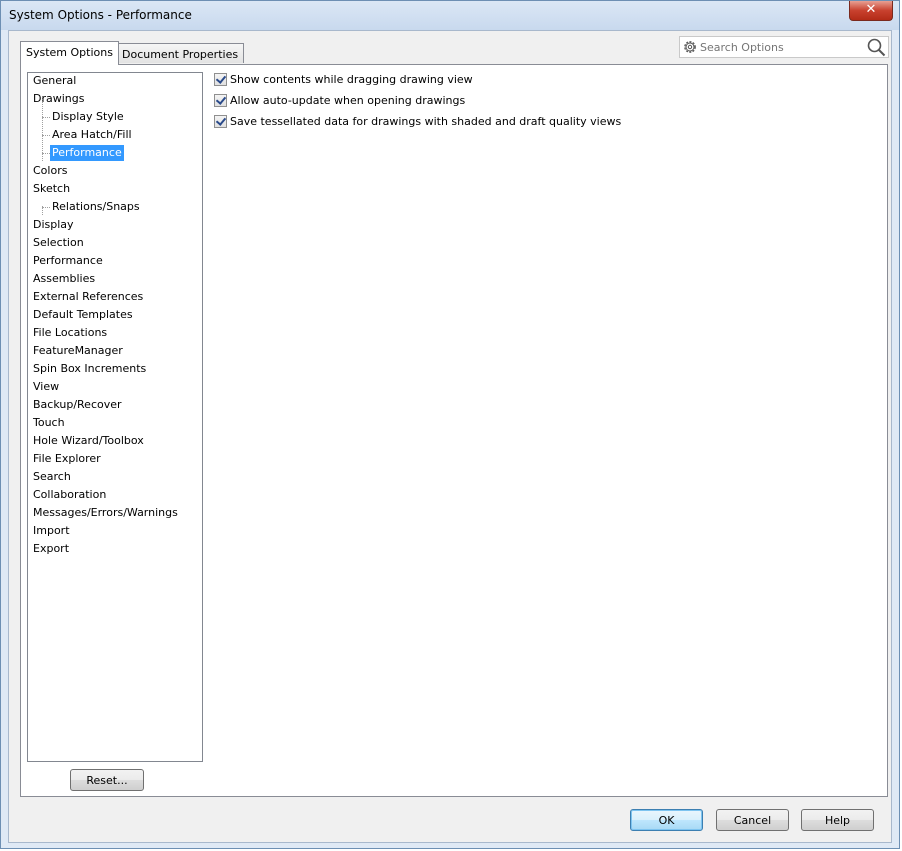 This screenshot has width=902, height=851. I want to click on tree-item-featuremanager: FeatureManager, so click(78, 351).